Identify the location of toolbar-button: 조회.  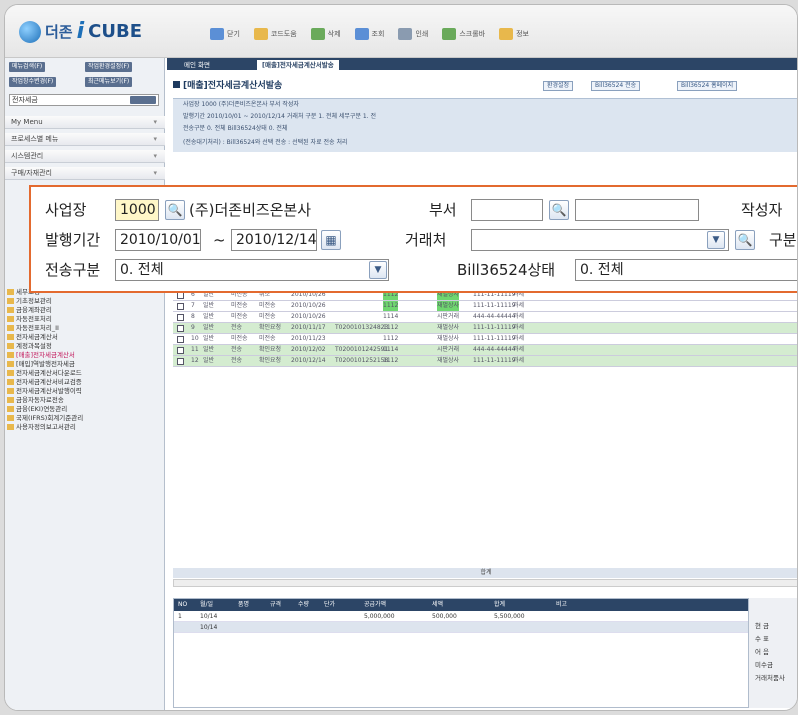
(369, 34).